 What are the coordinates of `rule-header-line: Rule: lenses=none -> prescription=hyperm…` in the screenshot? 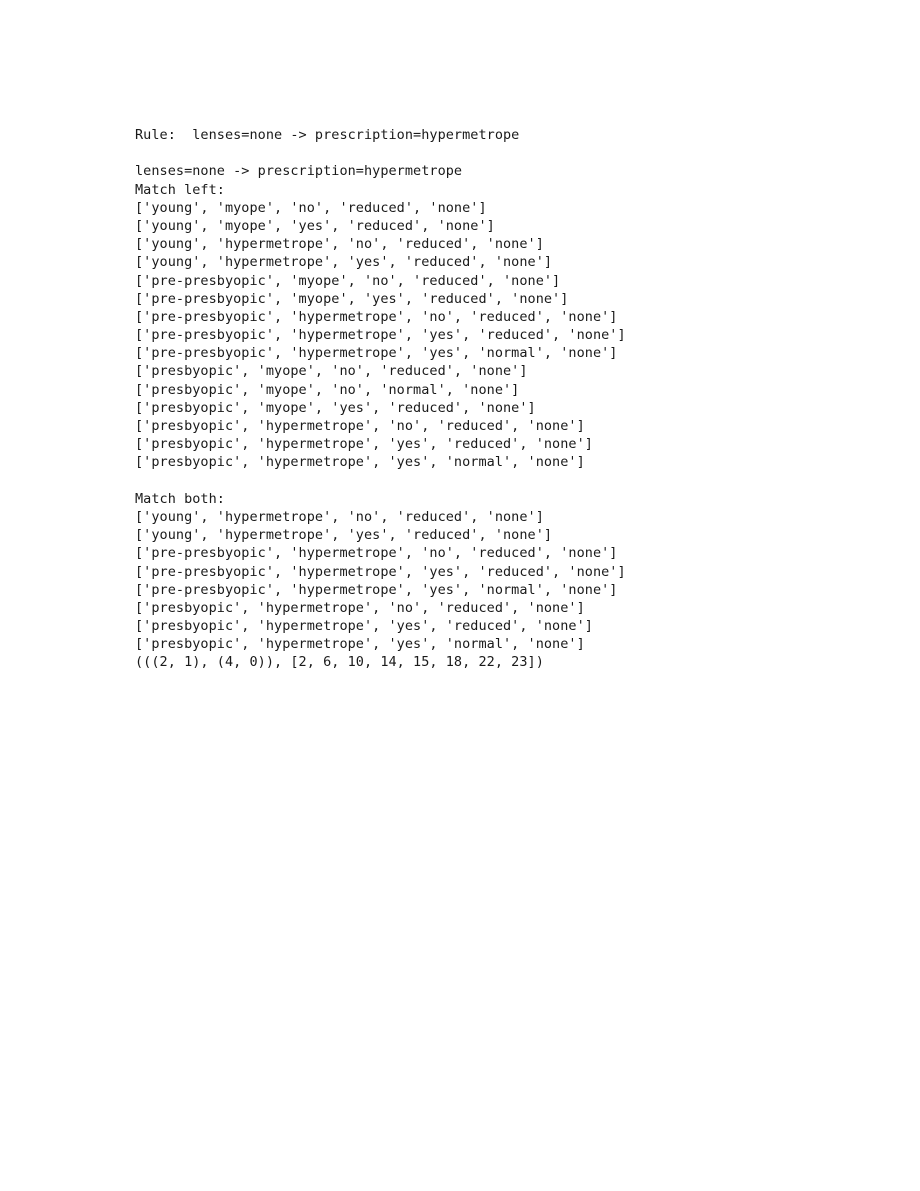 It's located at (327, 135).